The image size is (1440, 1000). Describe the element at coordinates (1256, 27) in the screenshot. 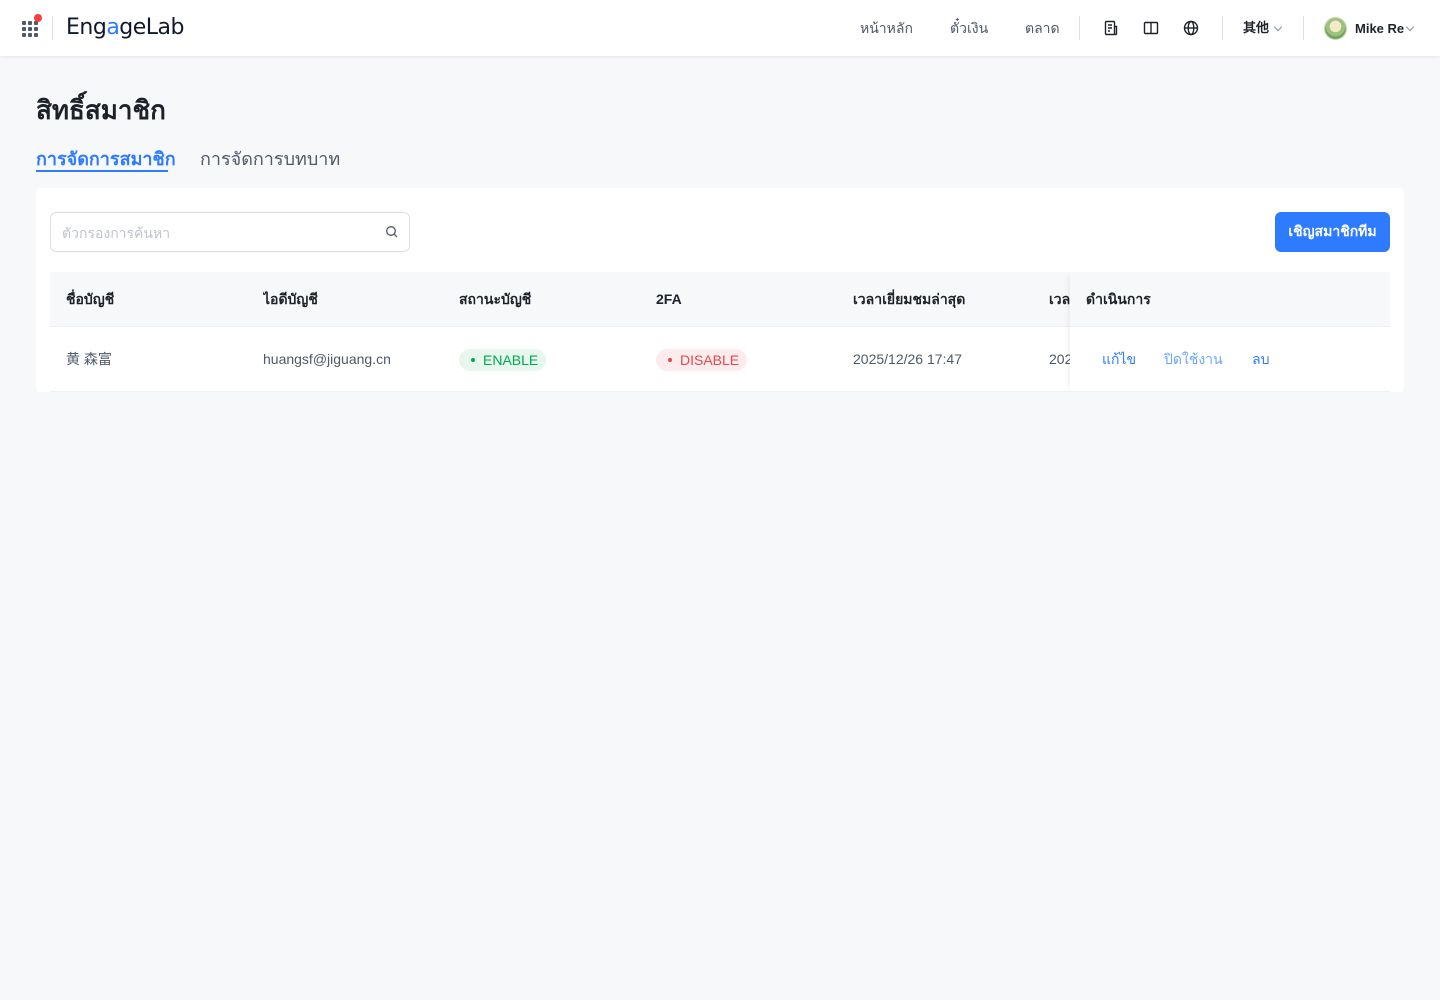

I see `more-menu-label: 其他` at that location.